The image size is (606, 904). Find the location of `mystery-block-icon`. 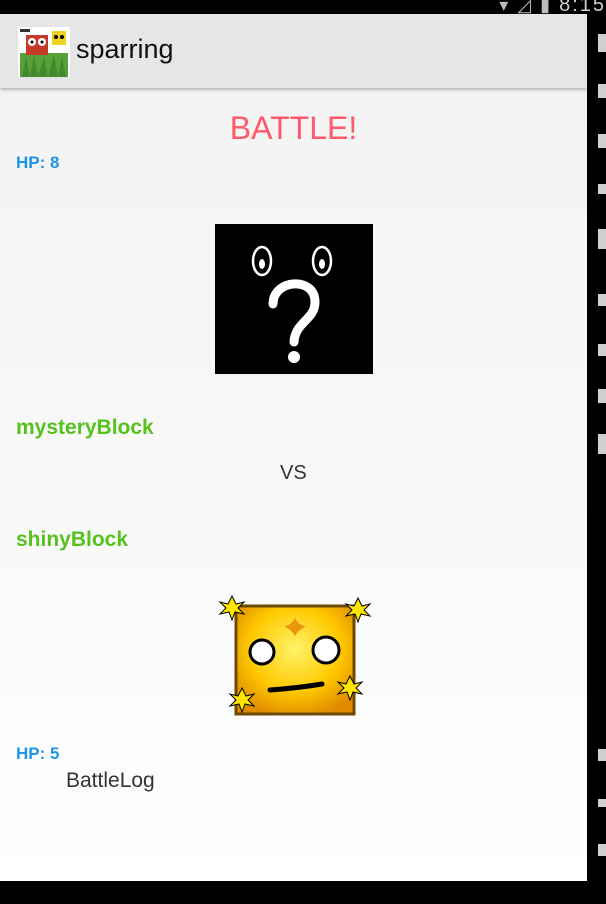

mystery-block-icon is located at coordinates (294, 299).